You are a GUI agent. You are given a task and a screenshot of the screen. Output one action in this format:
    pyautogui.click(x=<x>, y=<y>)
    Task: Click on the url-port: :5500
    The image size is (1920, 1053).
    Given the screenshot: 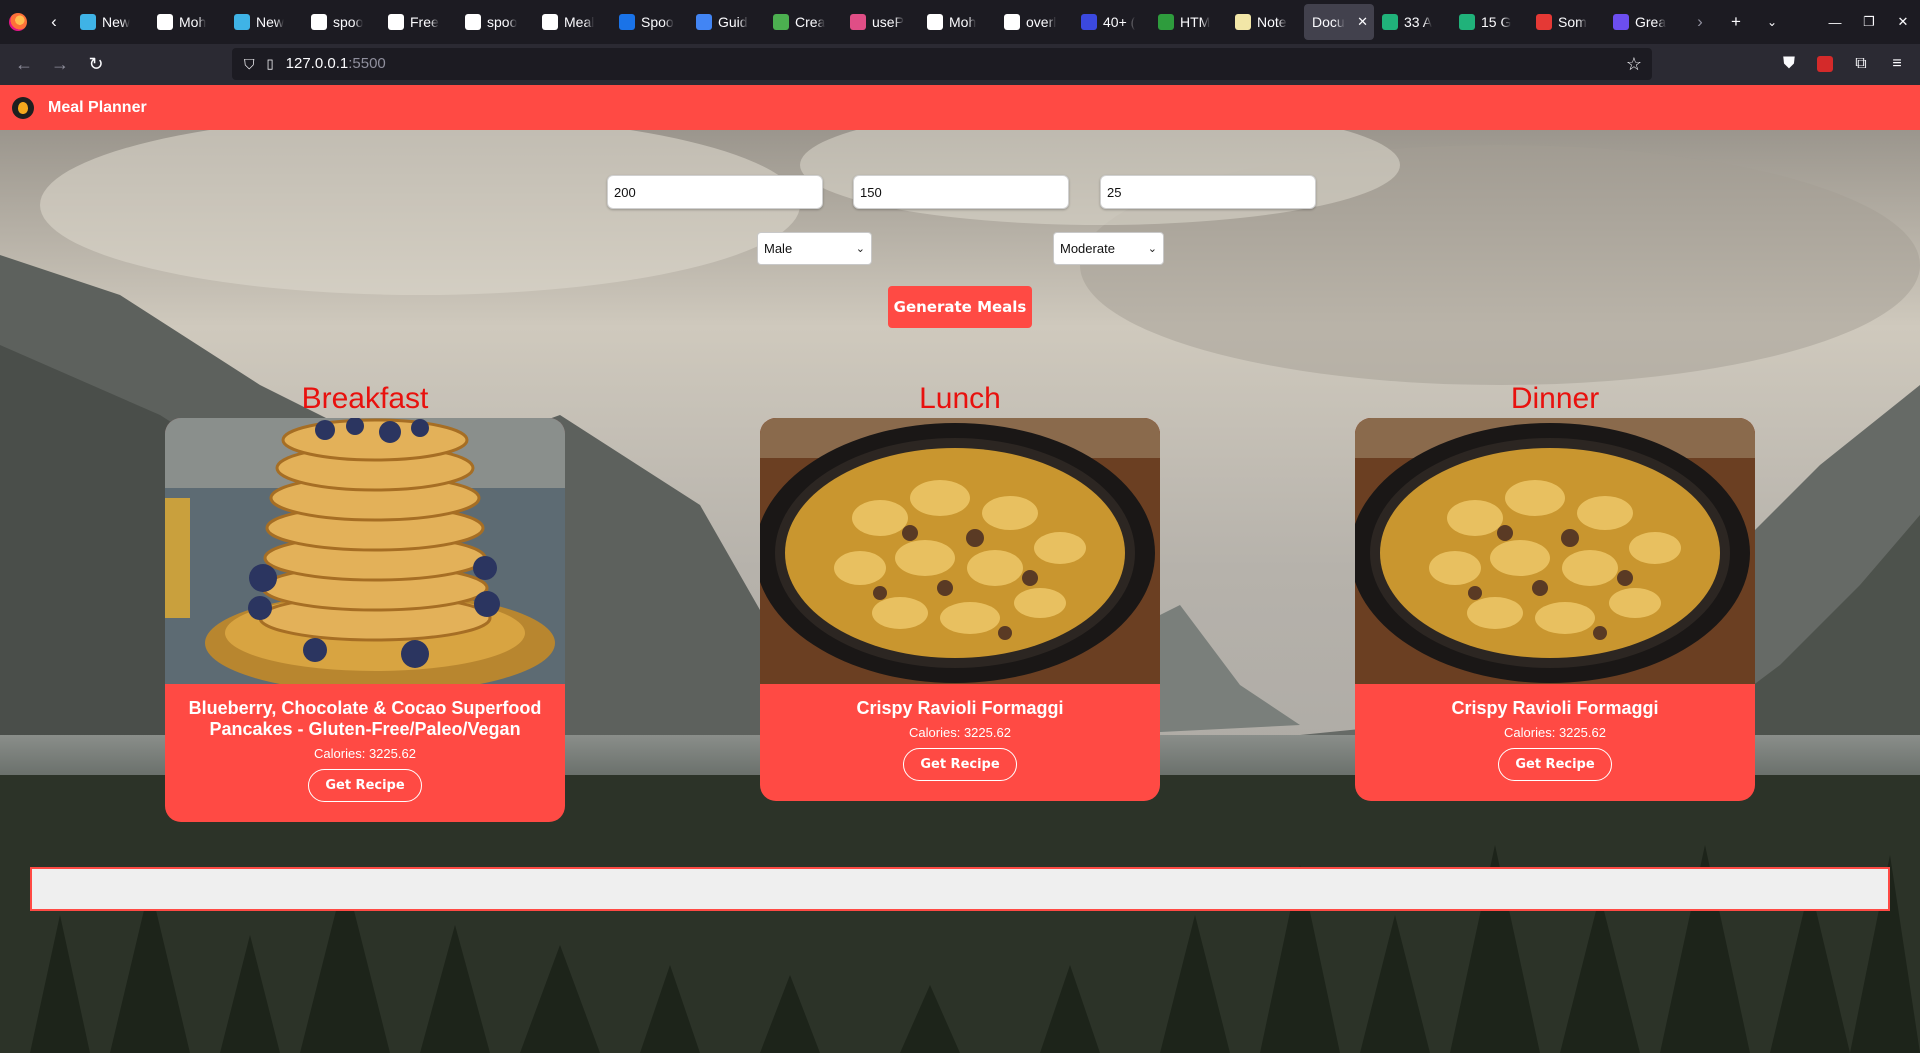 What is the action you would take?
    pyautogui.click(x=367, y=63)
    